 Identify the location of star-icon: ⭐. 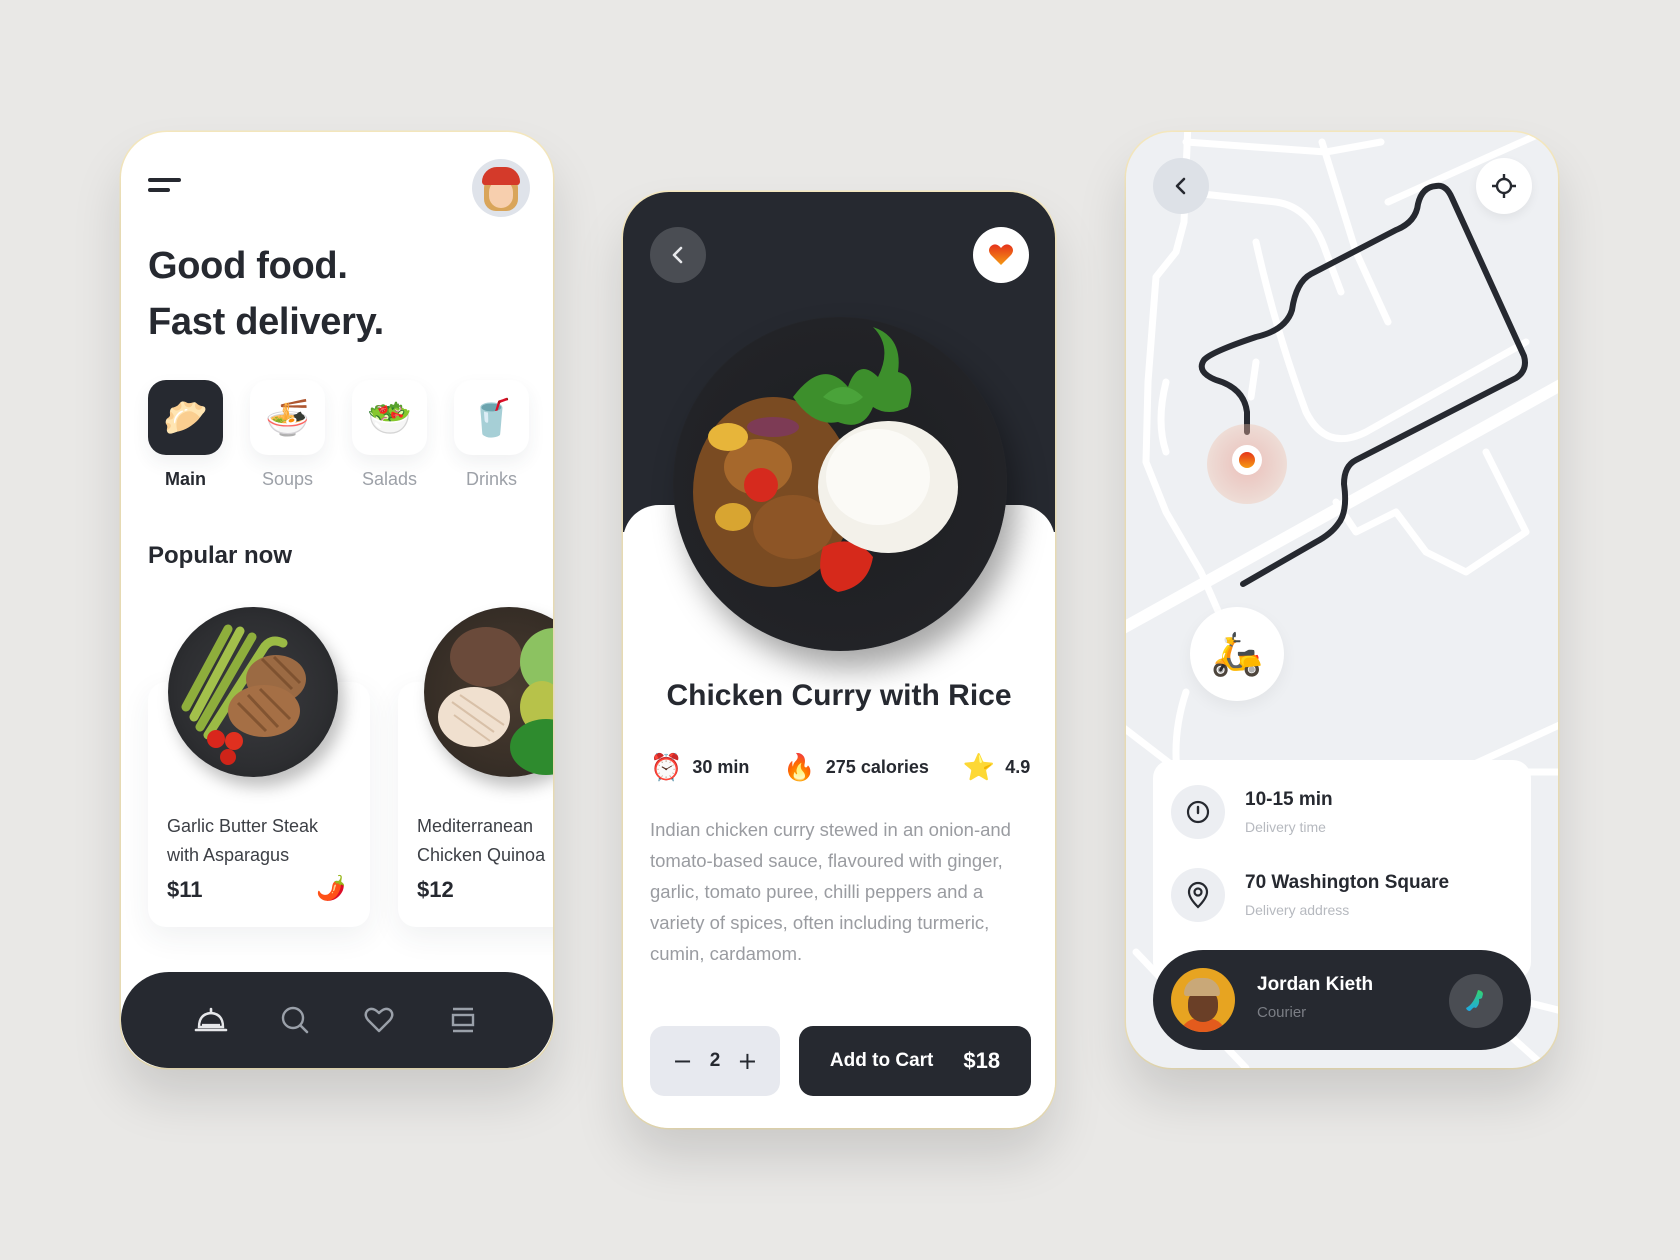
(979, 767).